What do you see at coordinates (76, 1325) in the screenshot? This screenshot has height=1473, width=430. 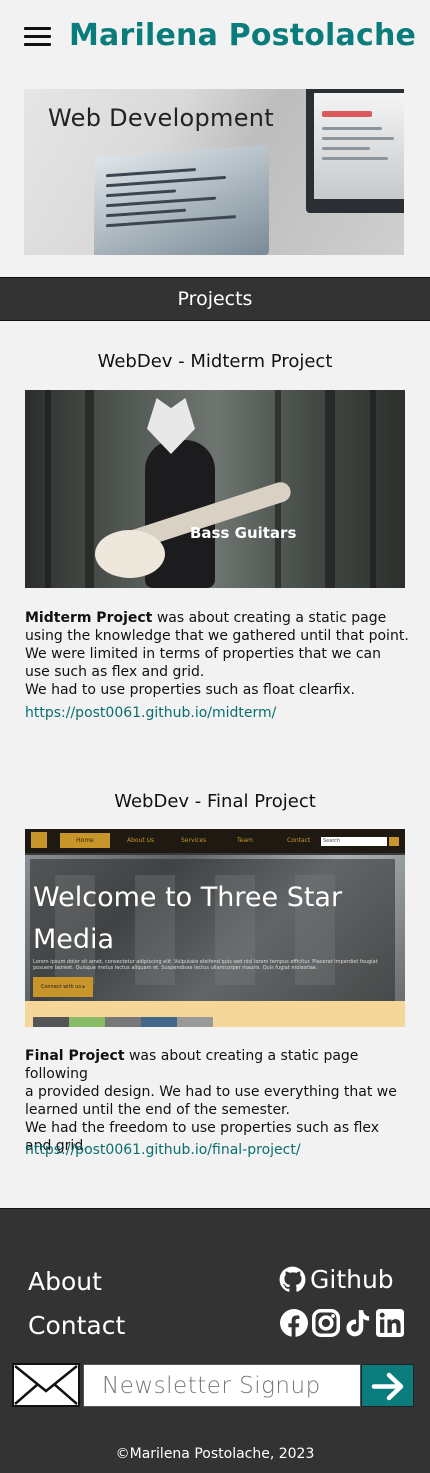 I see `footer-contact-link: Contact` at bounding box center [76, 1325].